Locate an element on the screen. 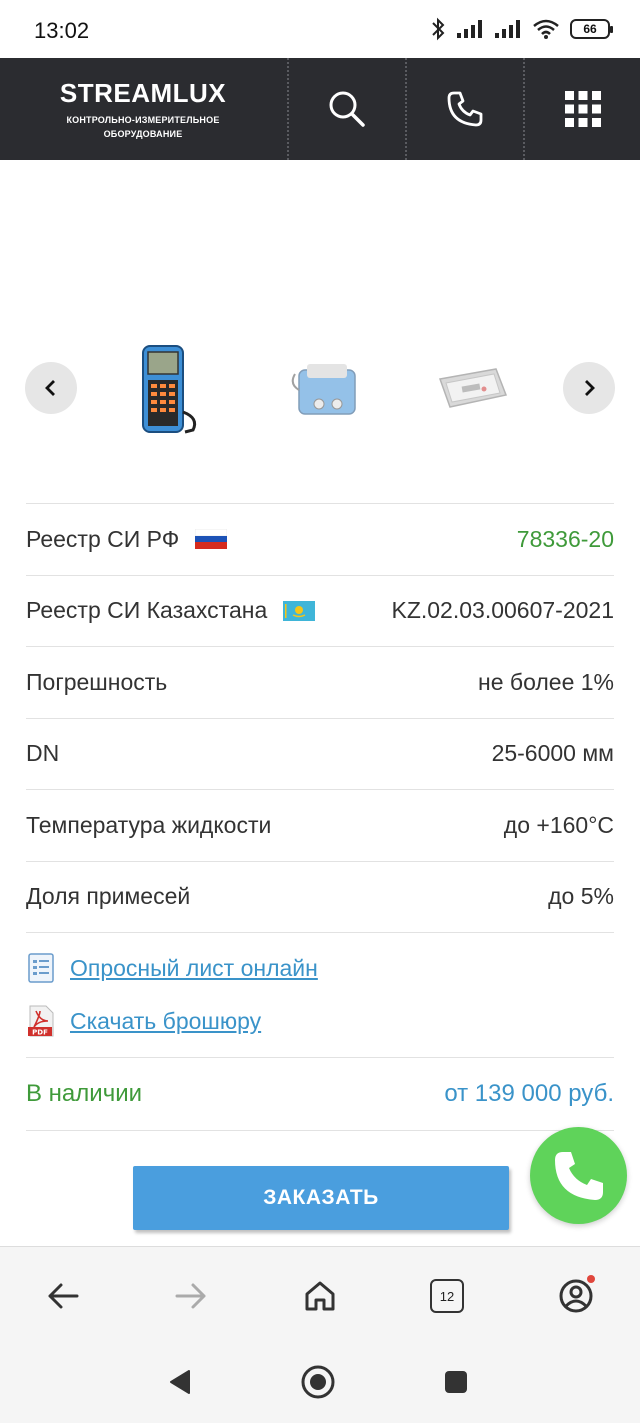  spec-row: Температура жидкости до +160°C is located at coordinates (320, 826).